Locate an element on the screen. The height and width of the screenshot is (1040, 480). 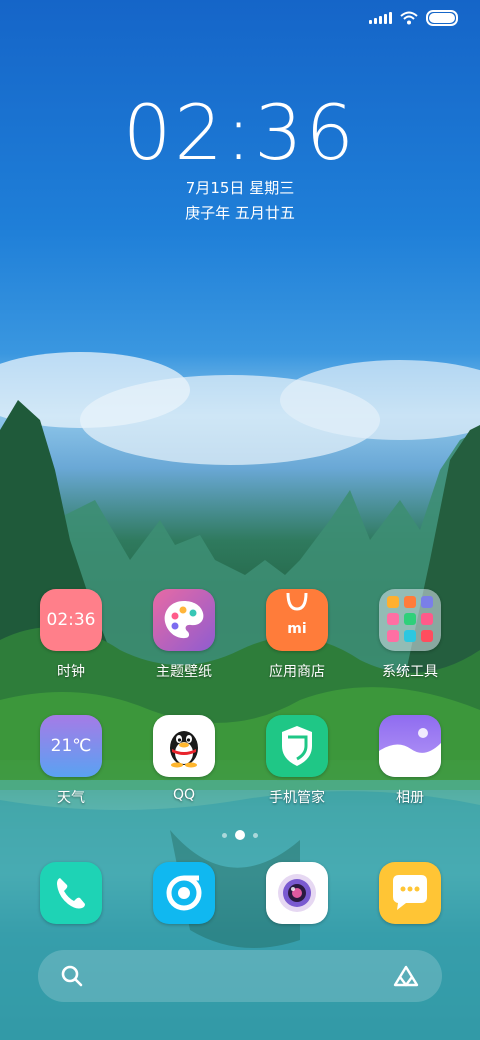
app-gallery: 相册 is located at coordinates (410, 761).